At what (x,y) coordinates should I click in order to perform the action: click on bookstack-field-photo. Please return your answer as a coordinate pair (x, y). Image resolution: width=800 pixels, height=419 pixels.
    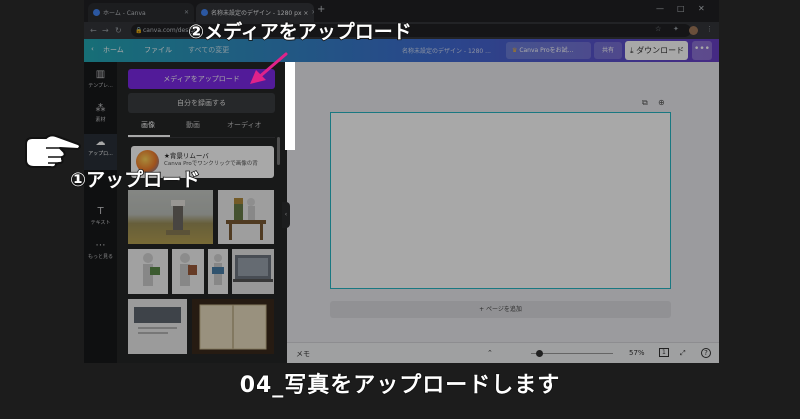
    Looking at the image, I should click on (178, 217).